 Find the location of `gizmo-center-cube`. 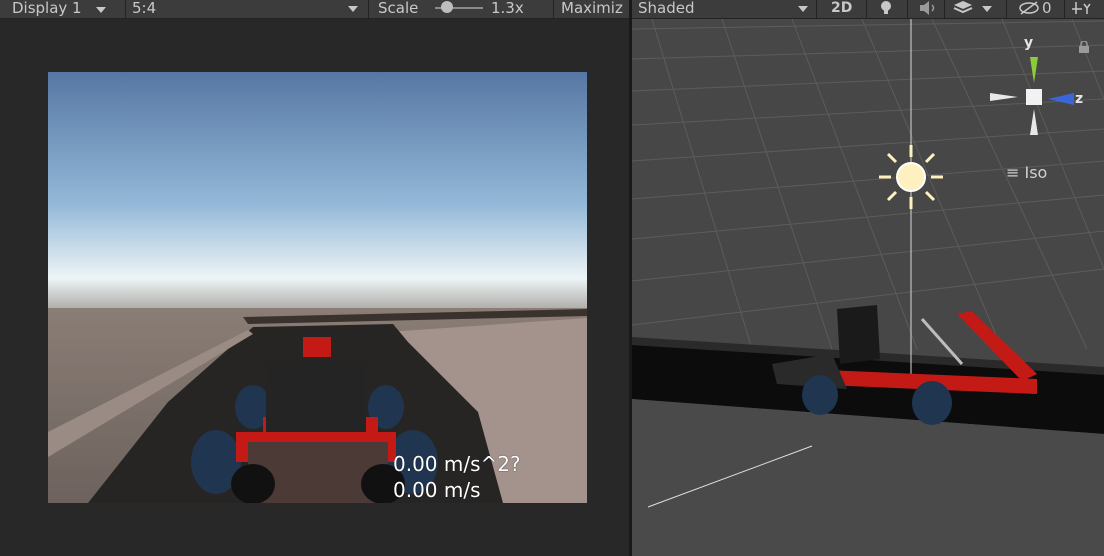

gizmo-center-cube is located at coordinates (1034, 97).